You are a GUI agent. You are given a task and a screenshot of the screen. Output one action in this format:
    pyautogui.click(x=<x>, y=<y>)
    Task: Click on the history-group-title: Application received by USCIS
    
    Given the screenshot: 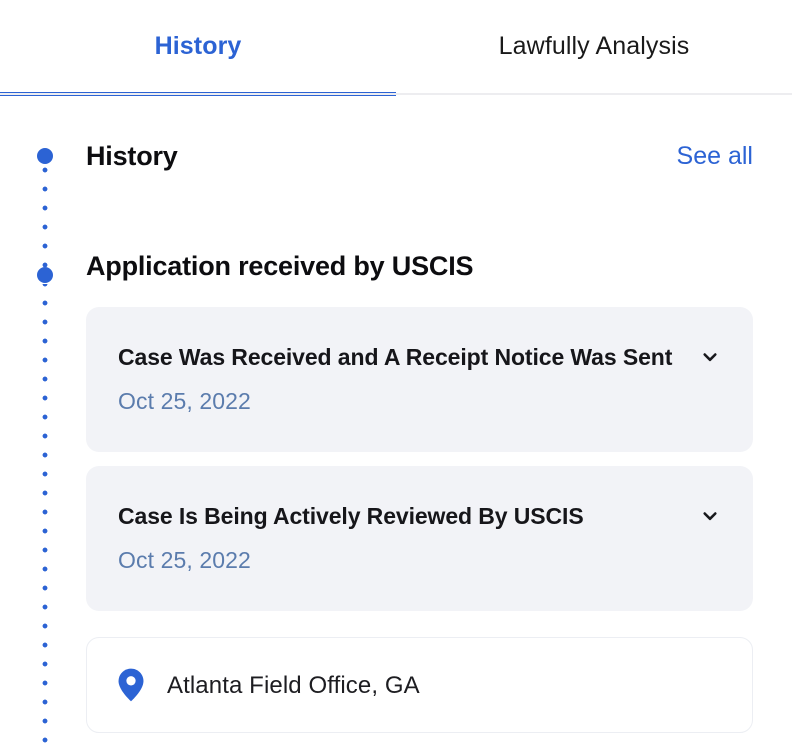 What is the action you would take?
    pyautogui.click(x=280, y=266)
    